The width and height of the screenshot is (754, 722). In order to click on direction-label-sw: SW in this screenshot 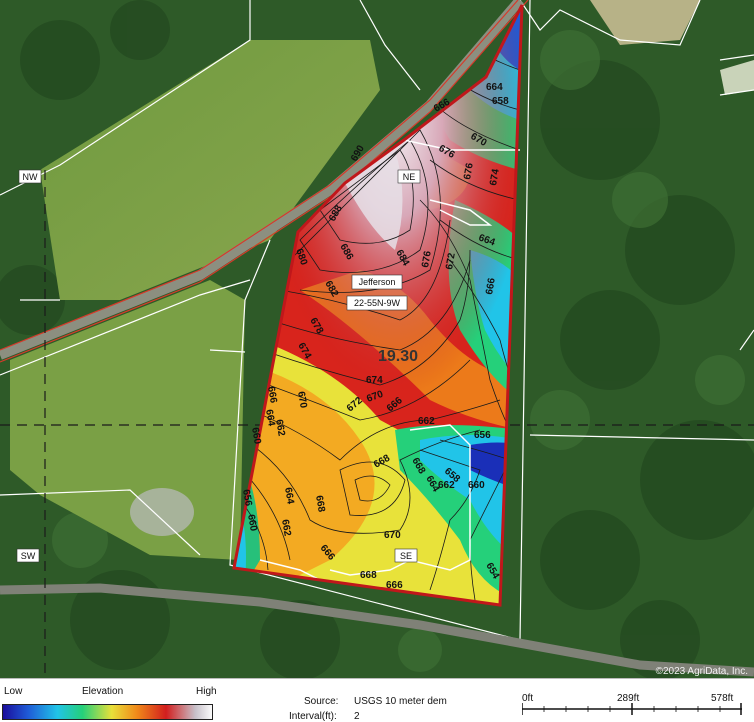, I will do `click(28, 555)`.